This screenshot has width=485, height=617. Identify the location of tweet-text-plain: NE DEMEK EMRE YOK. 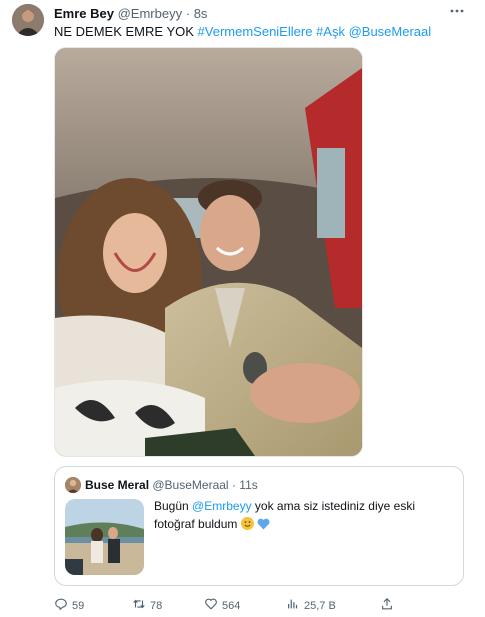
(124, 31).